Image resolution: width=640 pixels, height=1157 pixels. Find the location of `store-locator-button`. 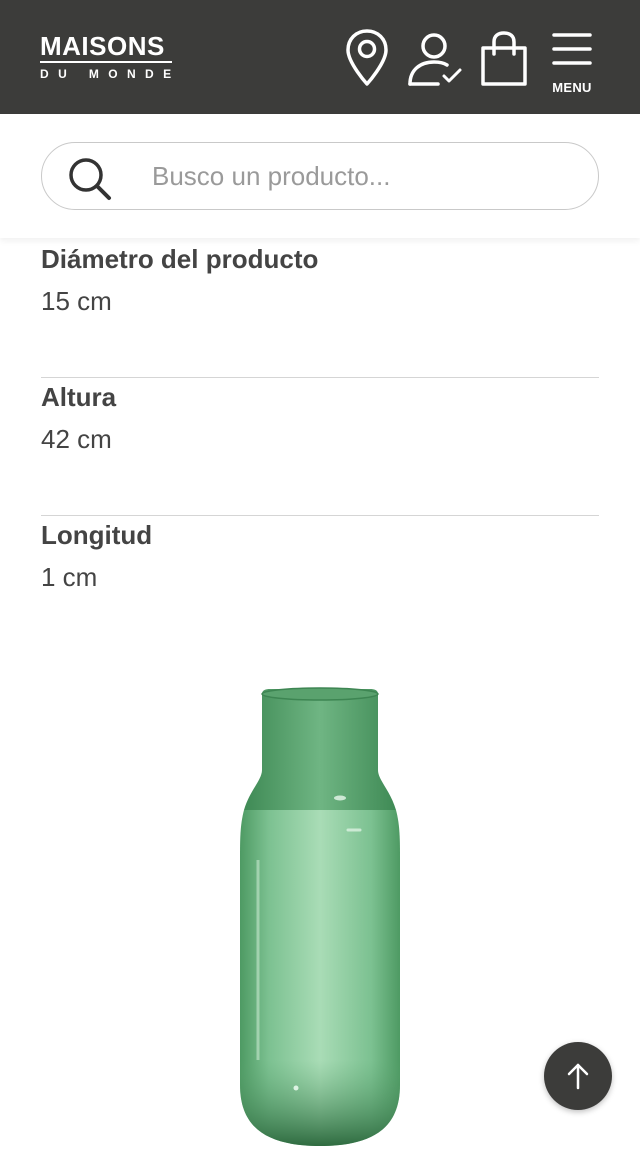

store-locator-button is located at coordinates (367, 58).